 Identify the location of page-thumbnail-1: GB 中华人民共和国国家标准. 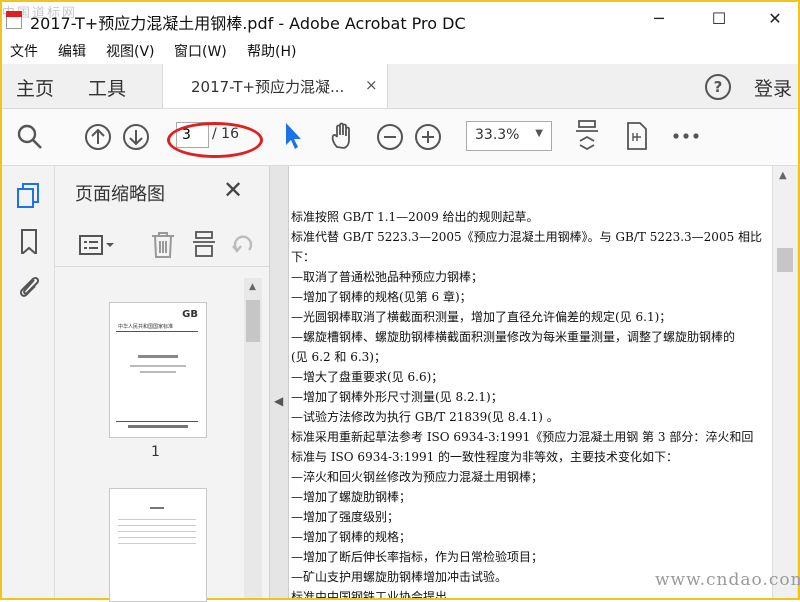
(158, 370).